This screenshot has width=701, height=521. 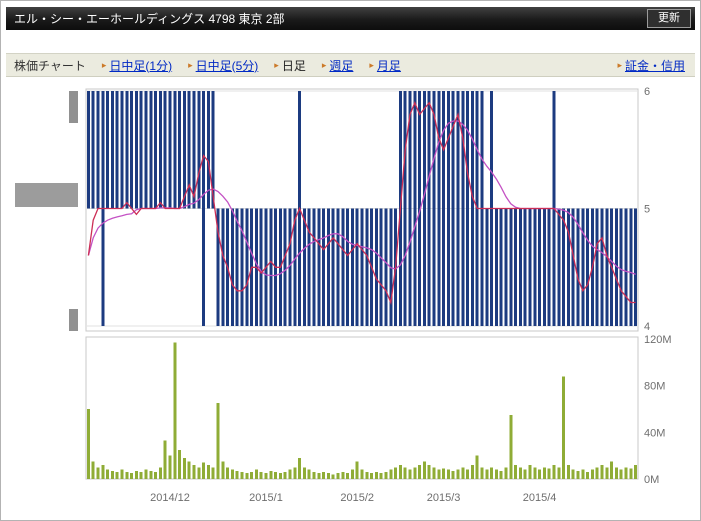 I want to click on vertical-scrollbar-thumb-top, so click(x=73, y=107).